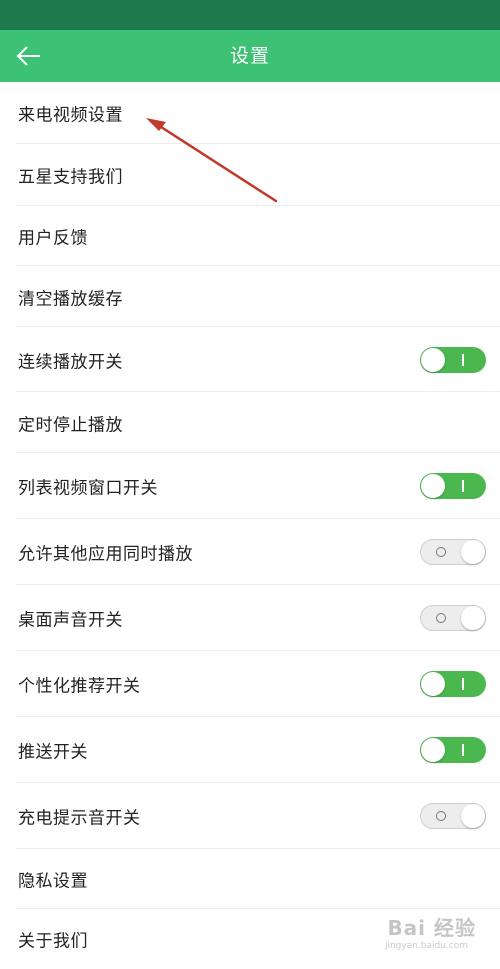  I want to click on setting-row-five-star: 五星支持我们, so click(250, 175).